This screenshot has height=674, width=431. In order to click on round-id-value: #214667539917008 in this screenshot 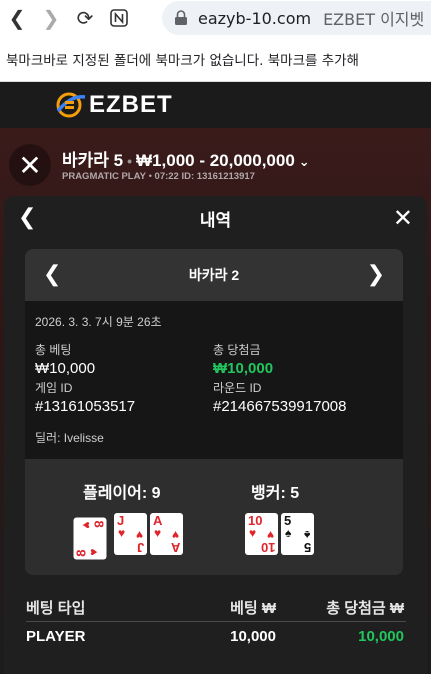, I will do `click(280, 406)`.